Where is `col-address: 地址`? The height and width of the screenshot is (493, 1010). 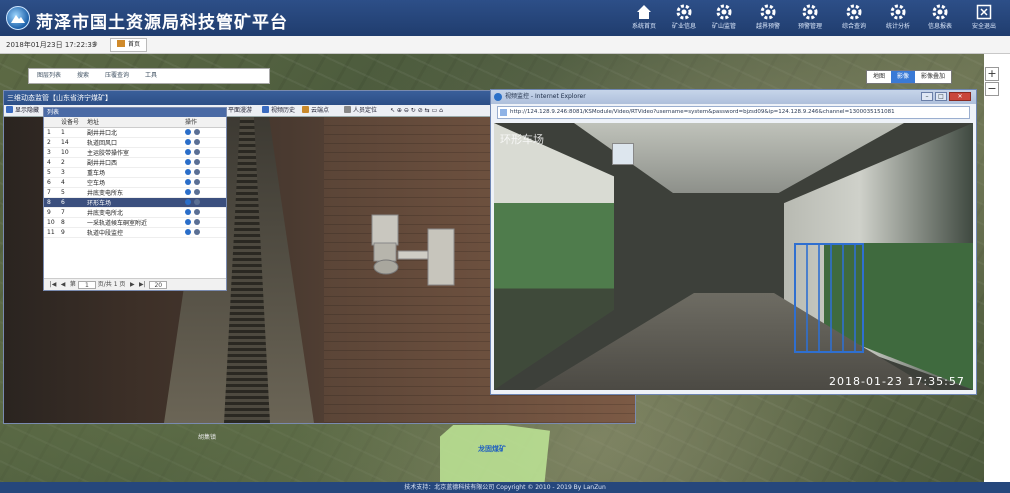
col-address: 地址 is located at coordinates (133, 122).